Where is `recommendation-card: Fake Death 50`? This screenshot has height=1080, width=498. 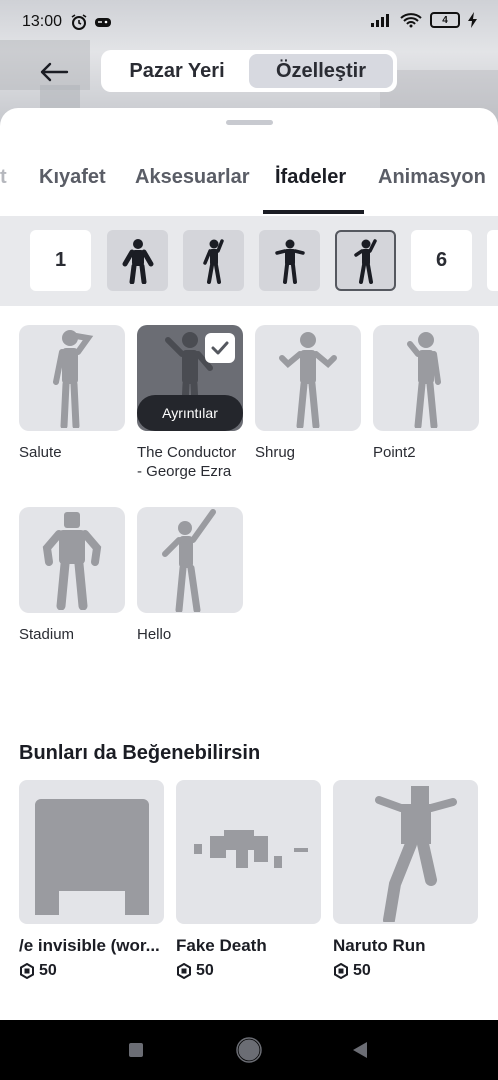
recommendation-card: Fake Death 50 is located at coordinates (248, 880).